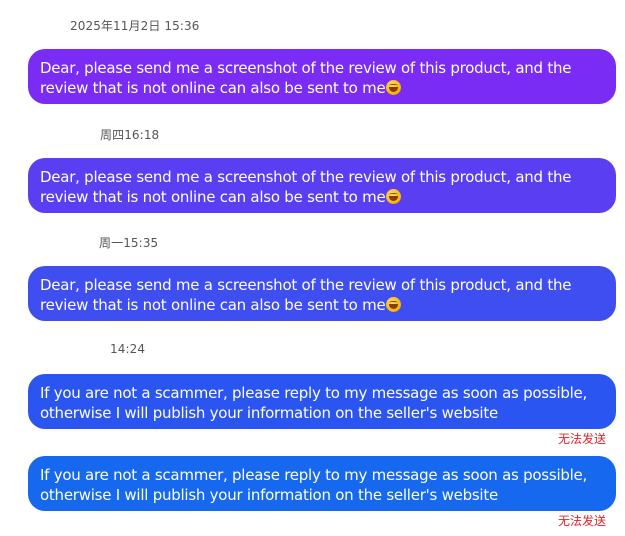 This screenshot has height=536, width=625. What do you see at coordinates (130, 135) in the screenshot?
I see `message-timestamp: 周四16:18` at bounding box center [130, 135].